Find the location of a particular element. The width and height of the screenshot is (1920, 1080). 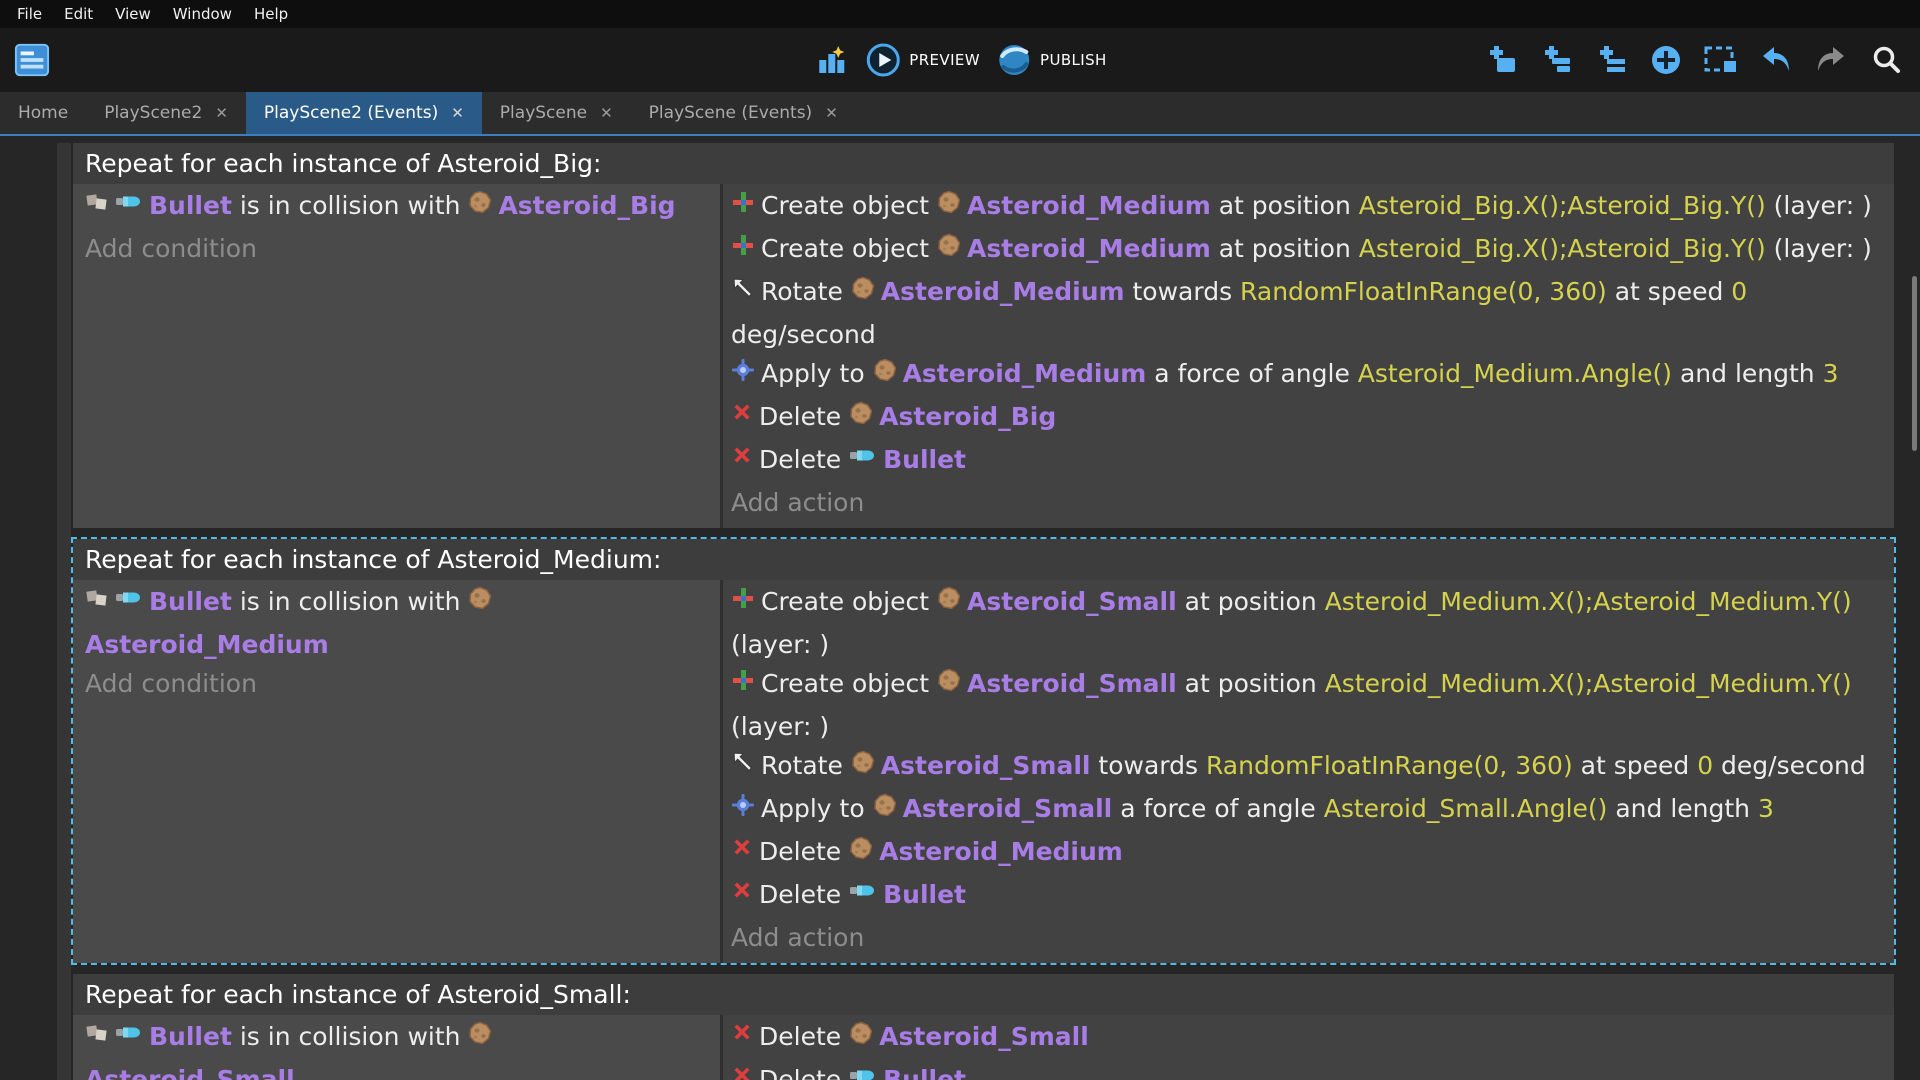

preview-button: PREVIEW is located at coordinates (922, 60).